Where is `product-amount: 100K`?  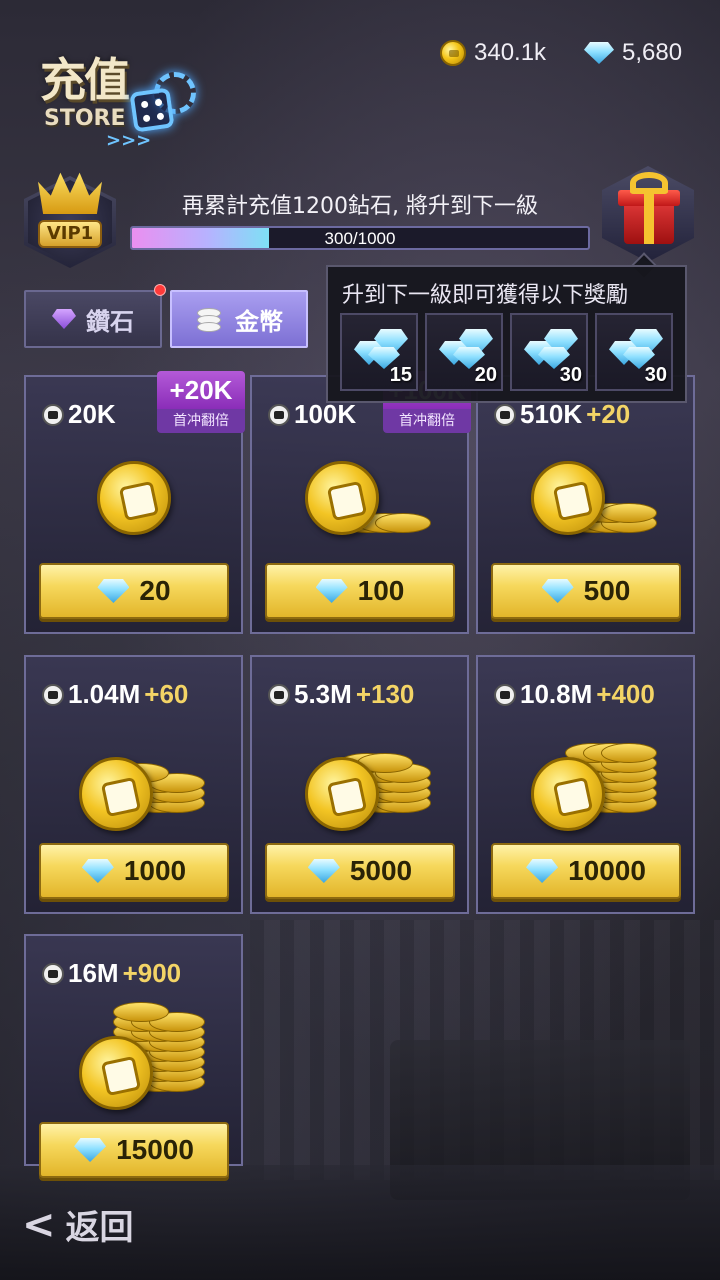
product-amount: 100K is located at coordinates (314, 414).